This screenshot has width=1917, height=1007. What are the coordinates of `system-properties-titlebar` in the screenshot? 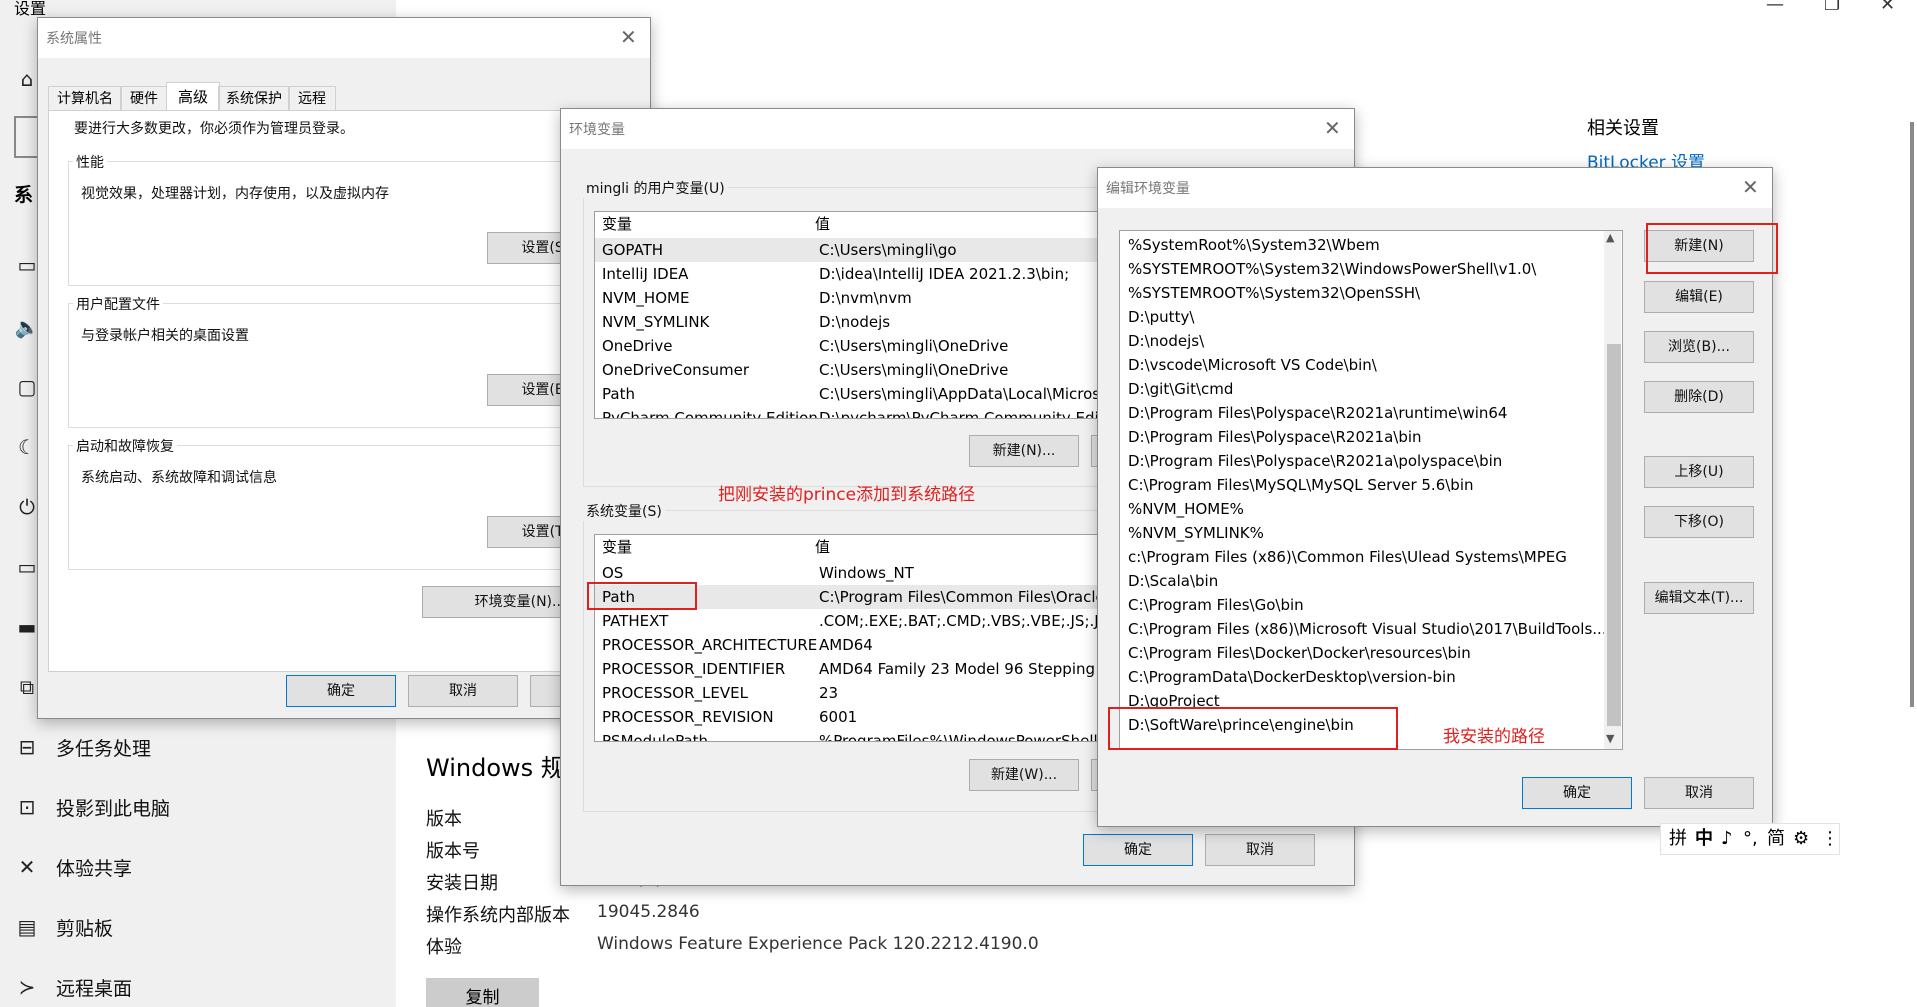 It's located at (344, 38).